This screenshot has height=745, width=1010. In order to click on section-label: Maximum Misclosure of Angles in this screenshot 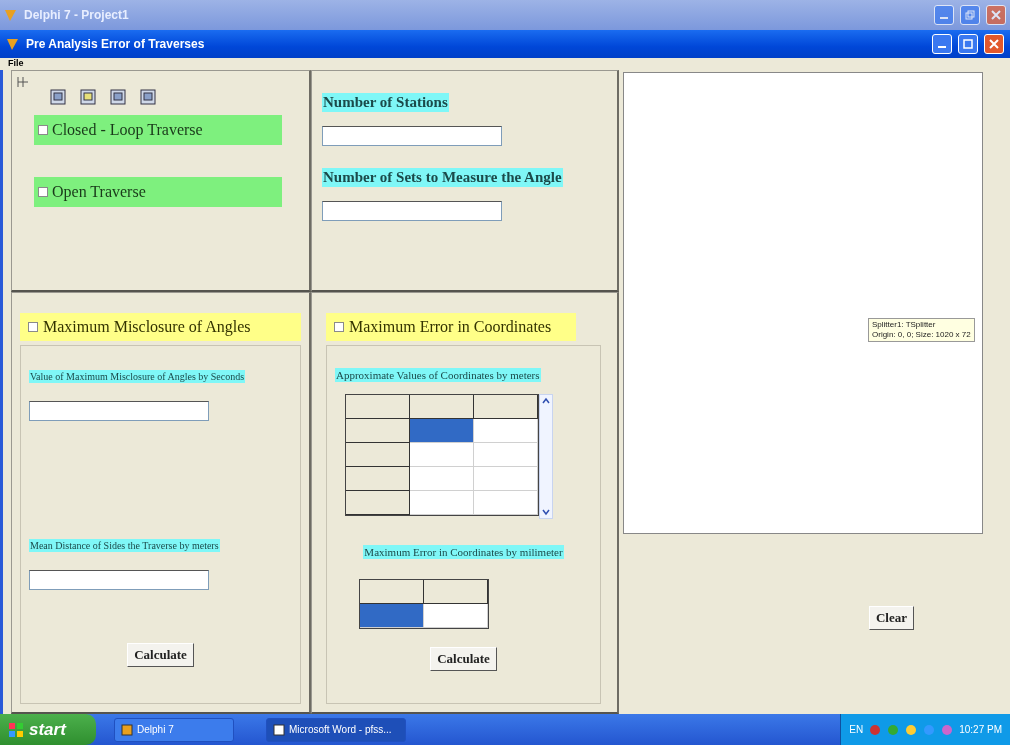, I will do `click(147, 327)`.